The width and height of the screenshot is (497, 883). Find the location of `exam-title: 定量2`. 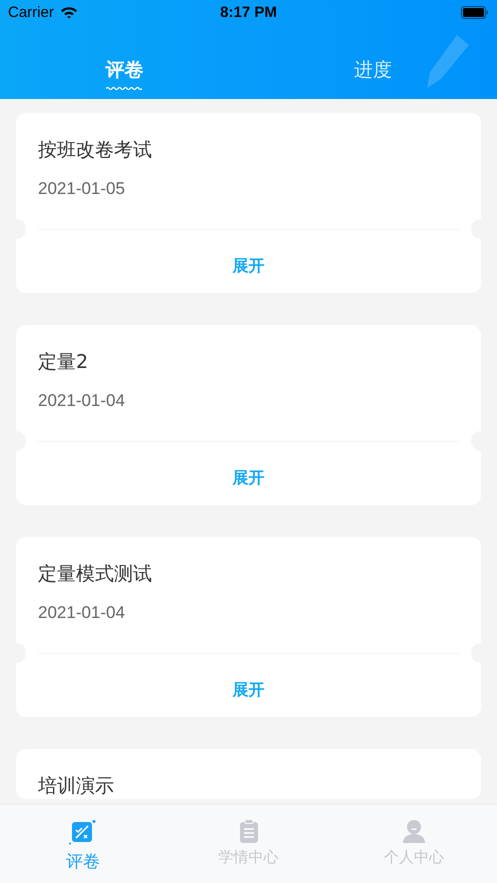

exam-title: 定量2 is located at coordinates (63, 362).